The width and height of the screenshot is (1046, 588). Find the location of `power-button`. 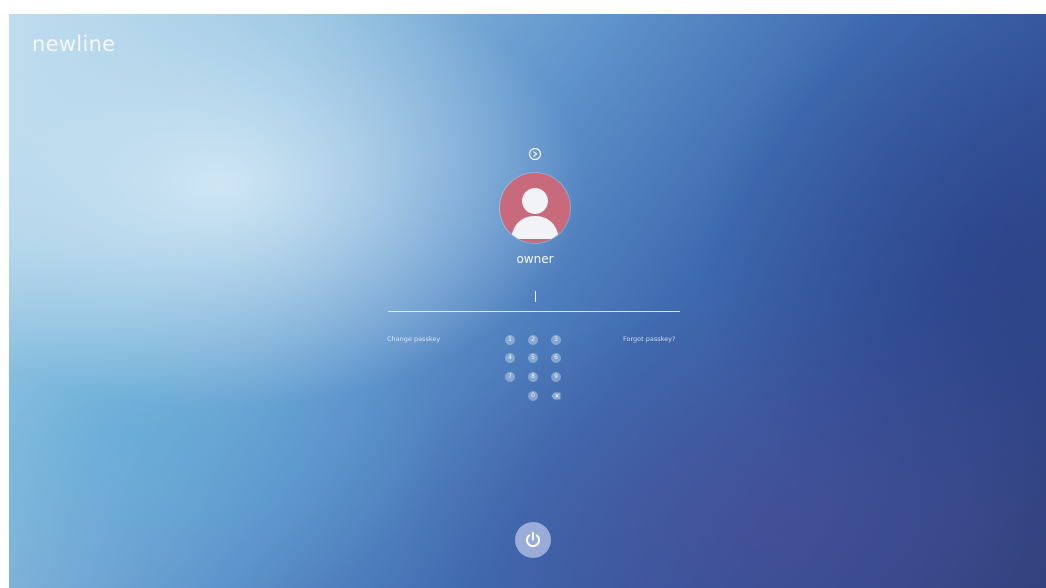

power-button is located at coordinates (533, 540).